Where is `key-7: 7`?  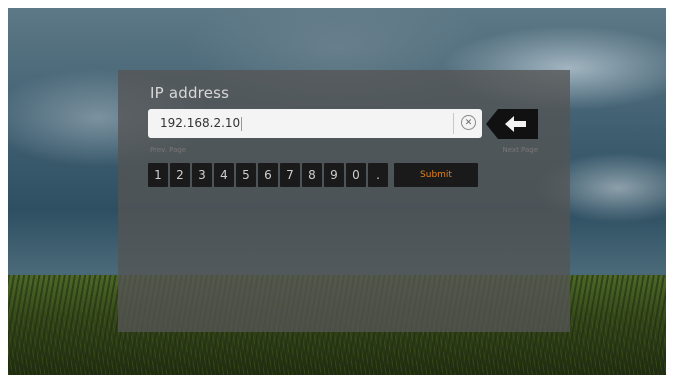 key-7: 7 is located at coordinates (290, 175).